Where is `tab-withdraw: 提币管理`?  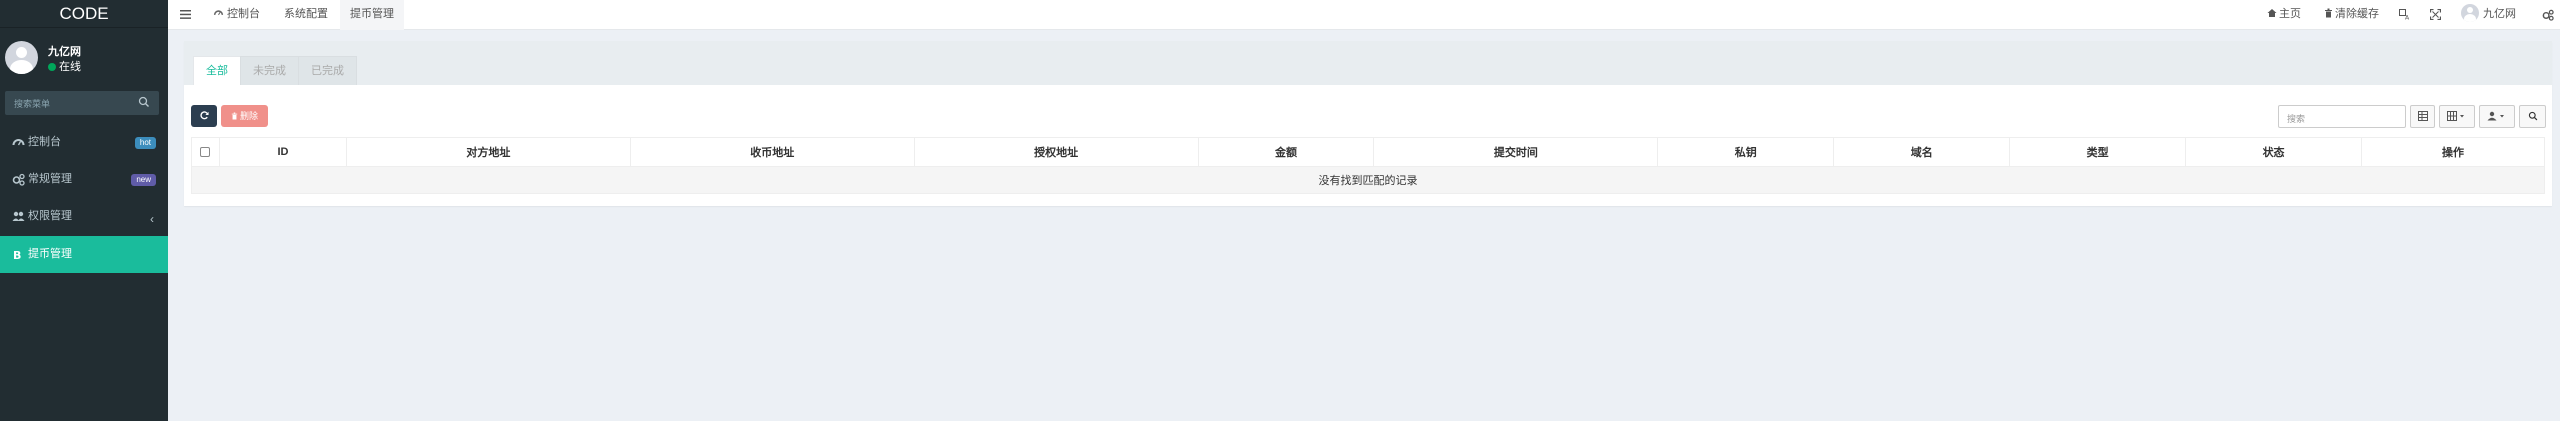 tab-withdraw: 提币管理 is located at coordinates (372, 15).